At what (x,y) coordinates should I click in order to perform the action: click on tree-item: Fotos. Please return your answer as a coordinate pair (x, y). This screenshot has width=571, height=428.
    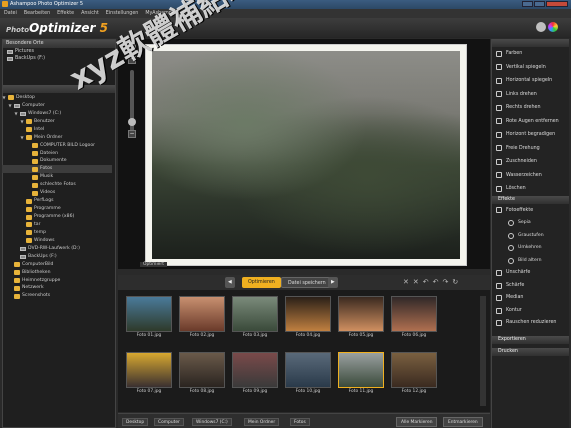
    Looking at the image, I should click on (57, 169).